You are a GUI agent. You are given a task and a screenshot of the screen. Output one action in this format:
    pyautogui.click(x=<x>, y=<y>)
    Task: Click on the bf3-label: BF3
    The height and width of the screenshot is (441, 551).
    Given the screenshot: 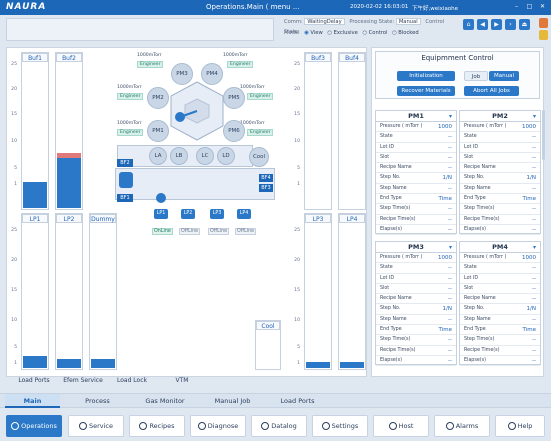 What is the action you would take?
    pyautogui.click(x=266, y=188)
    